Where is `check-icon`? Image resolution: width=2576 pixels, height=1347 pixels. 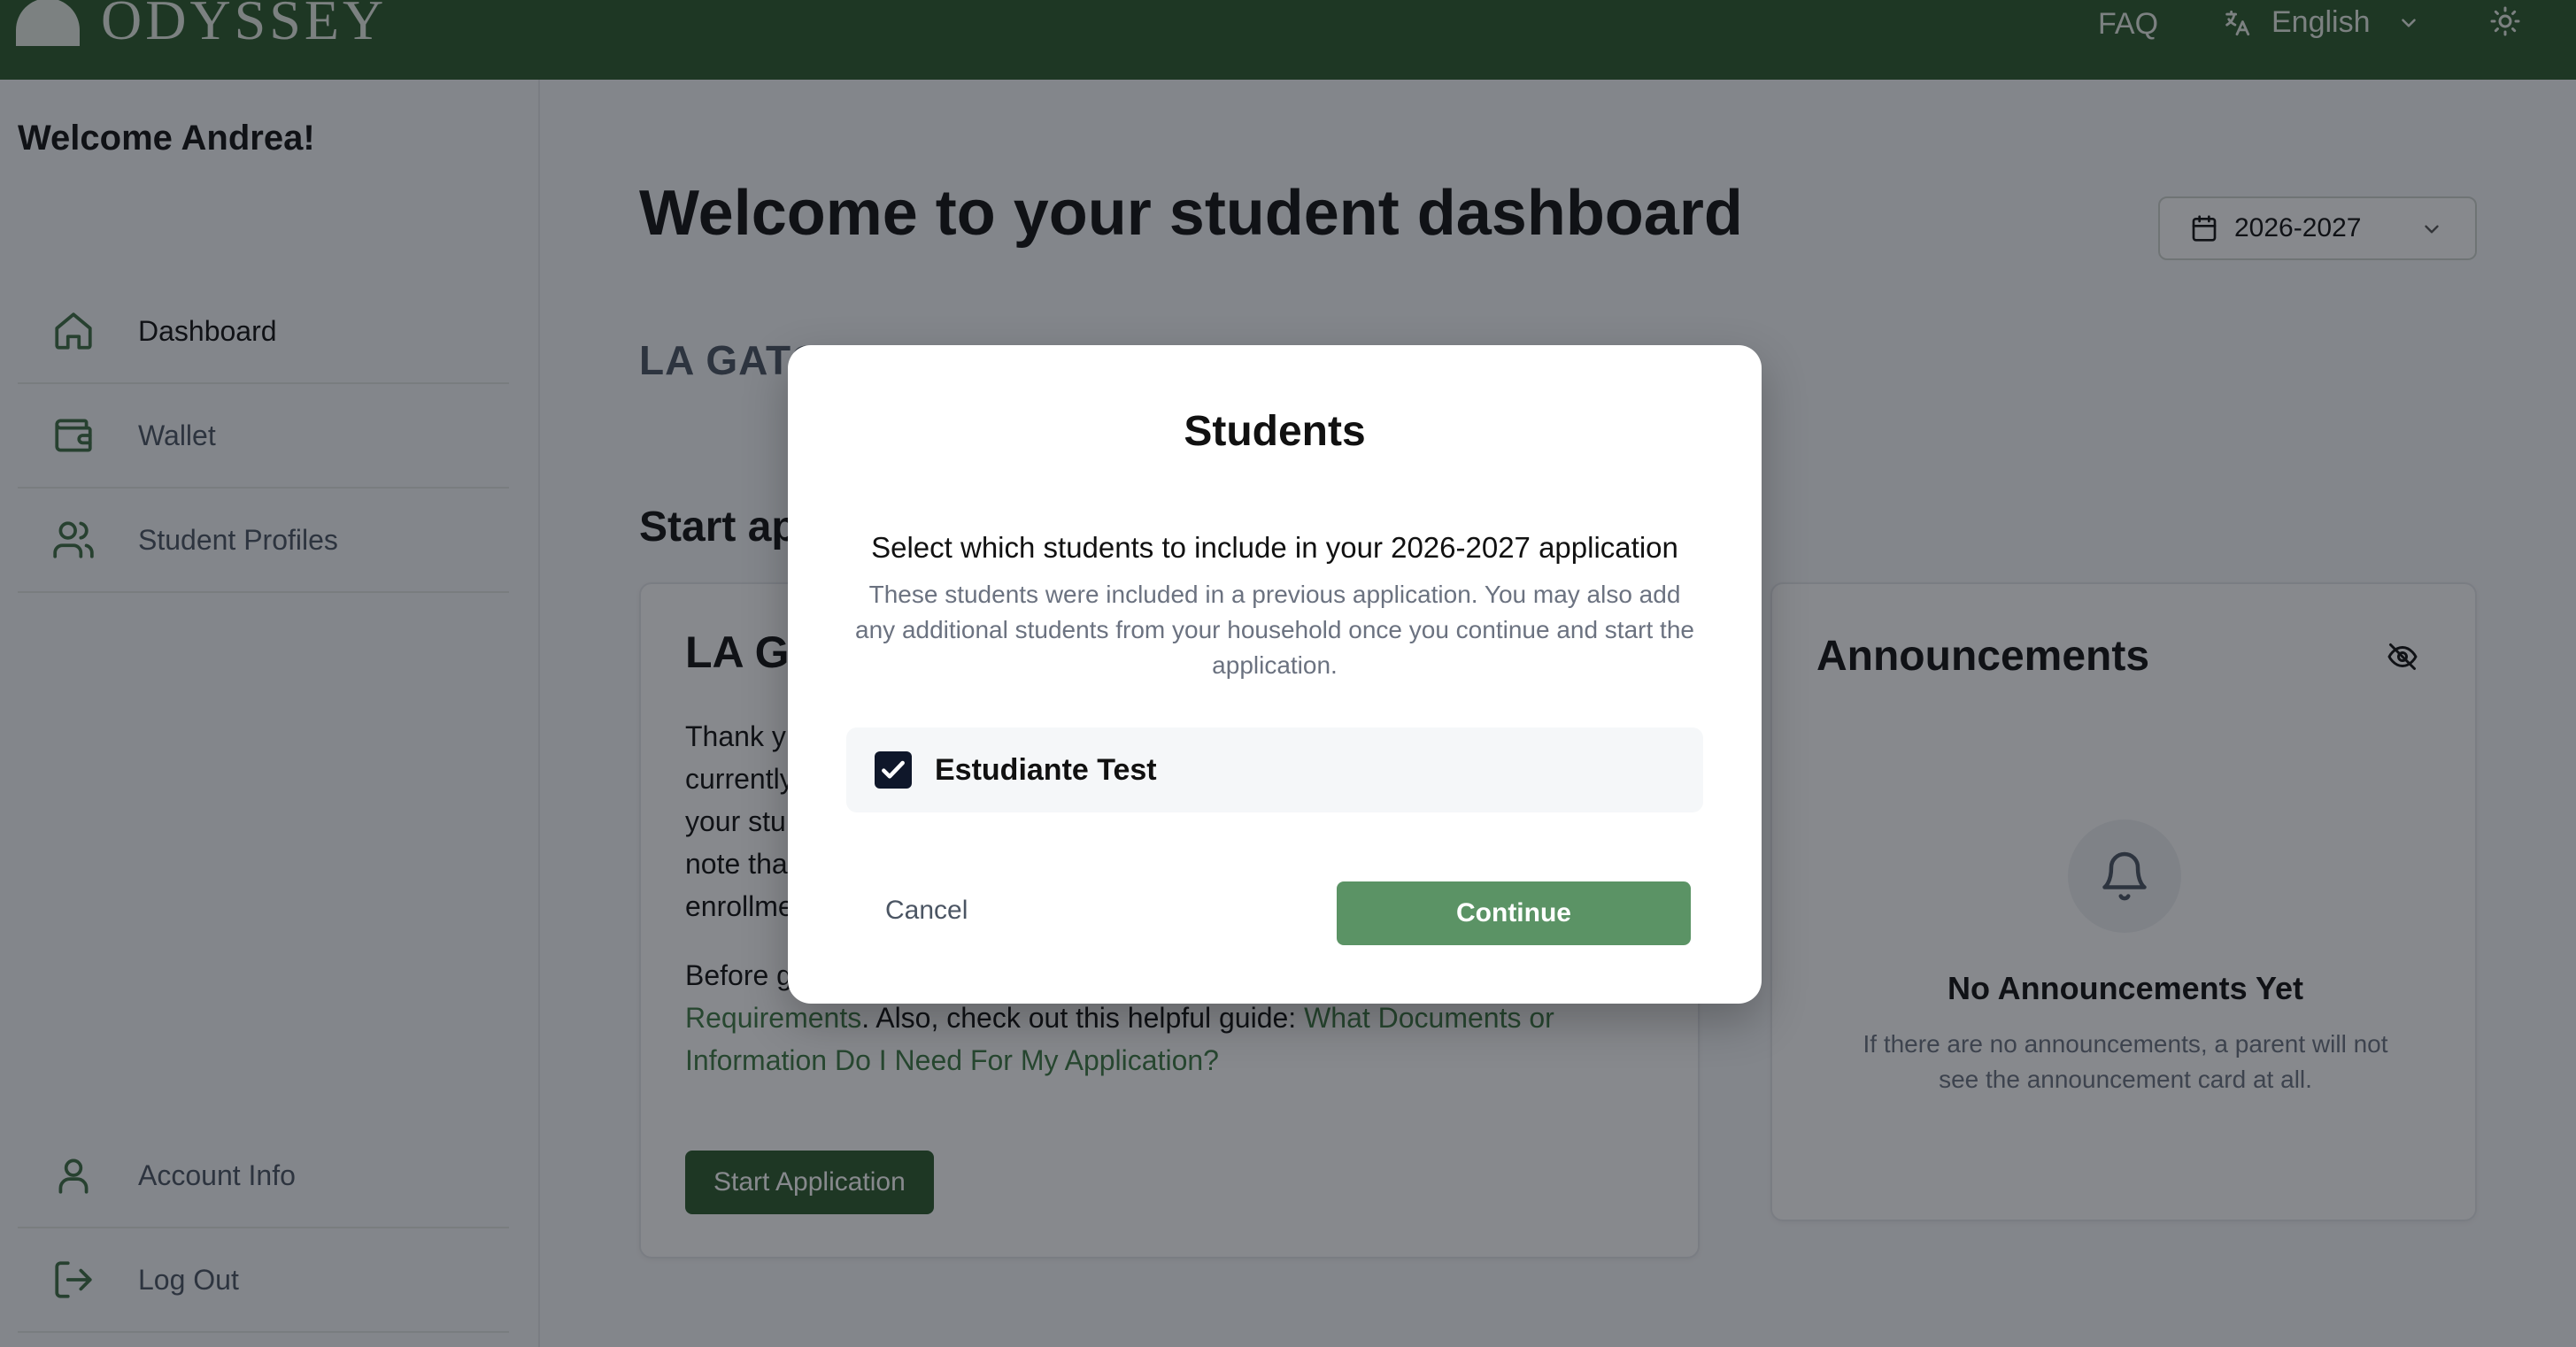
check-icon is located at coordinates (893, 769).